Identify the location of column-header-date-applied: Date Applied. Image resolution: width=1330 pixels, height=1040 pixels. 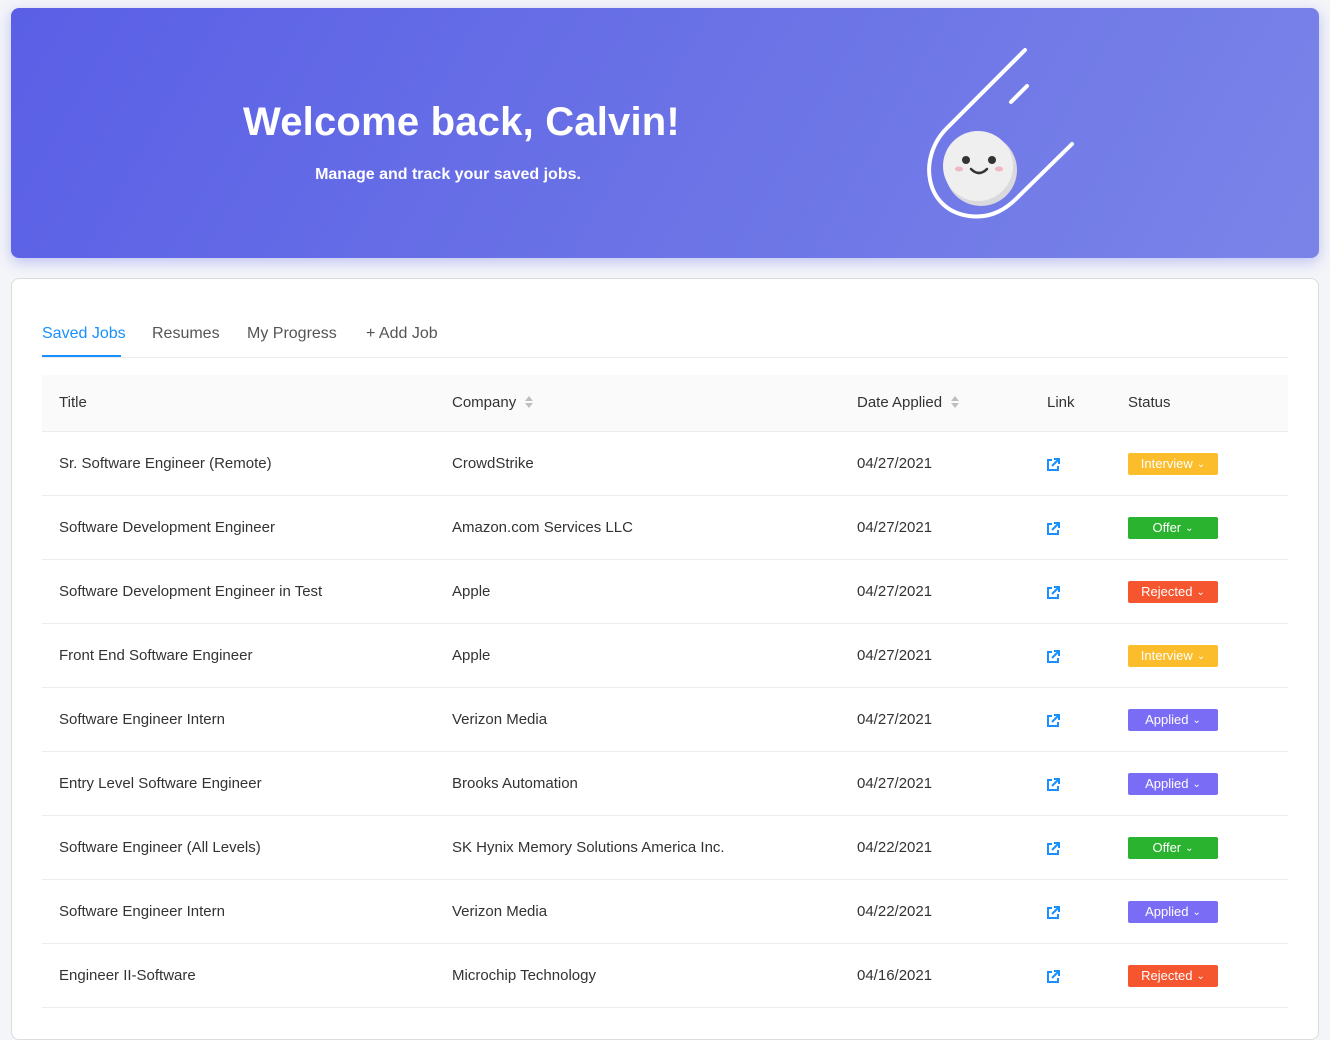
(908, 402).